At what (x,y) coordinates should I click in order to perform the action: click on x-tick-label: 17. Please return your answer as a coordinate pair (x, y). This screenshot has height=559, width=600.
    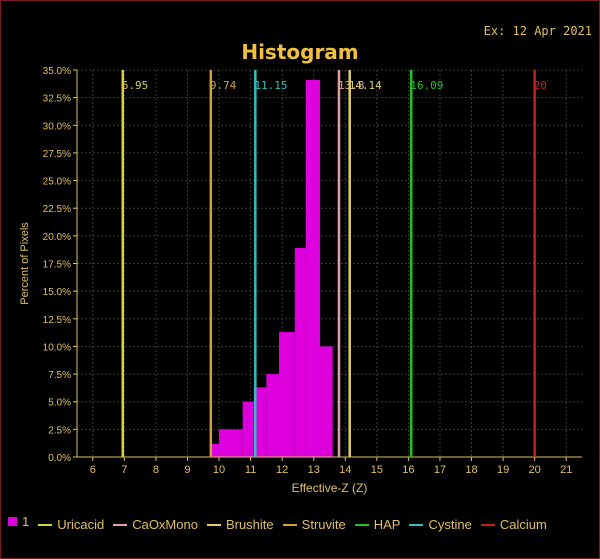
    Looking at the image, I should click on (440, 470).